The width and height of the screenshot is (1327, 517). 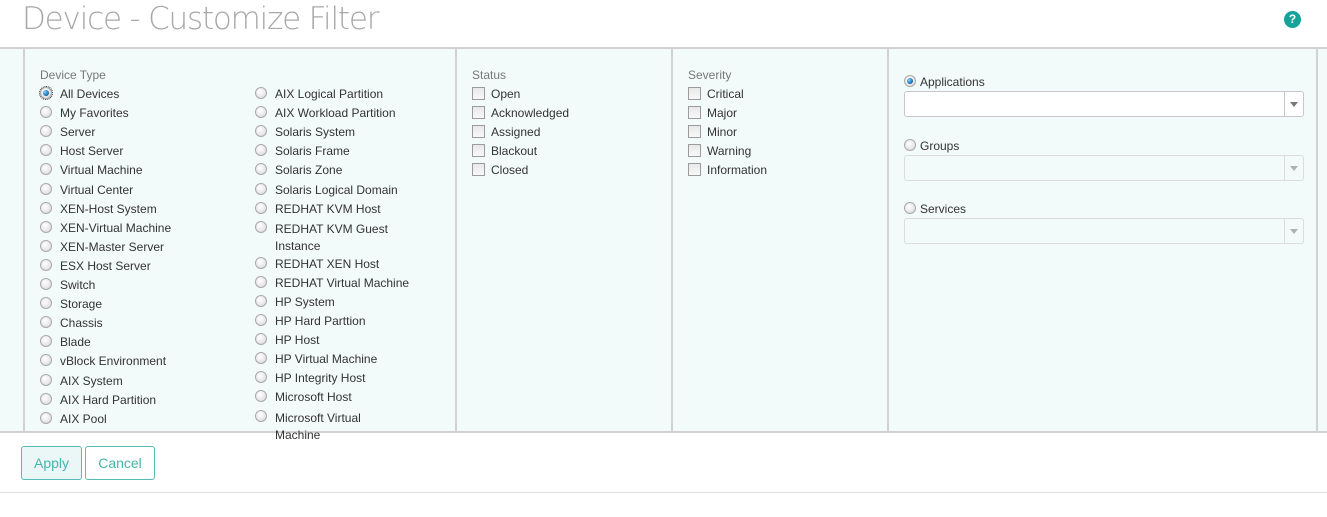 What do you see at coordinates (496, 94) in the screenshot?
I see `status-option: Open` at bounding box center [496, 94].